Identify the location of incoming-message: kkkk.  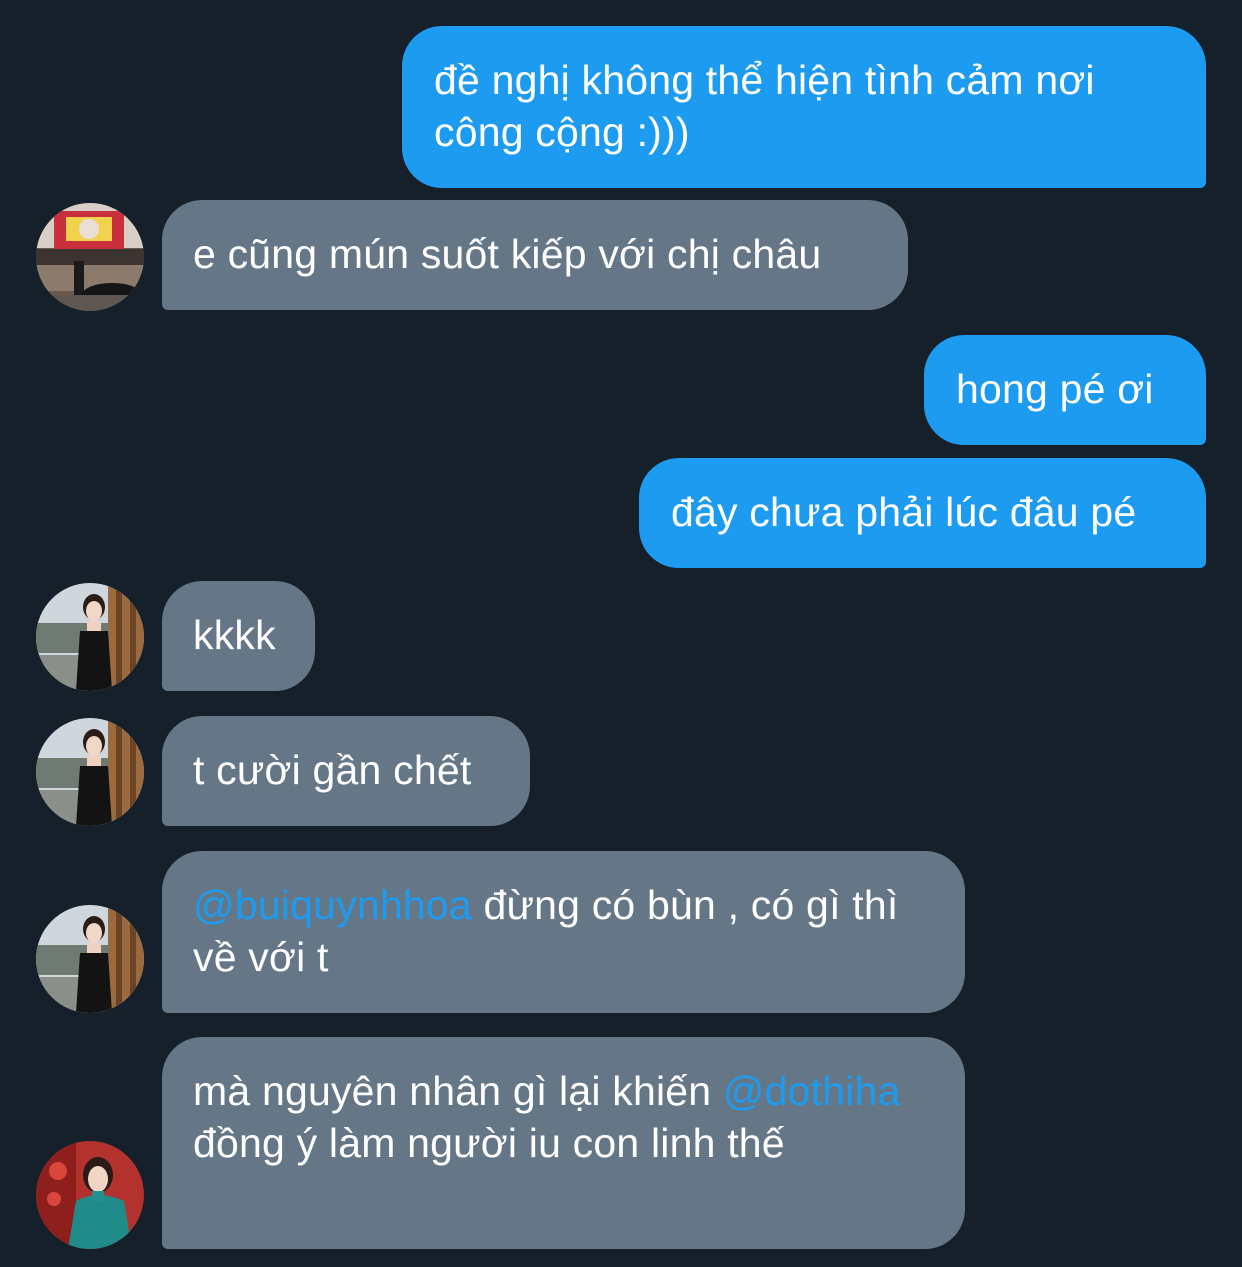
(238, 636).